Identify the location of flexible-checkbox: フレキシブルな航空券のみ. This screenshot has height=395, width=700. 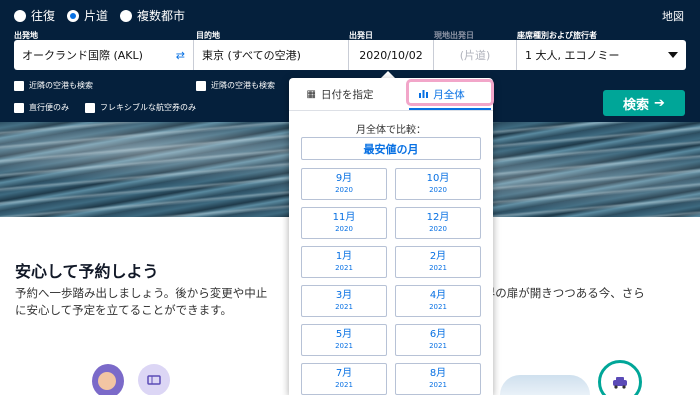
(140, 107).